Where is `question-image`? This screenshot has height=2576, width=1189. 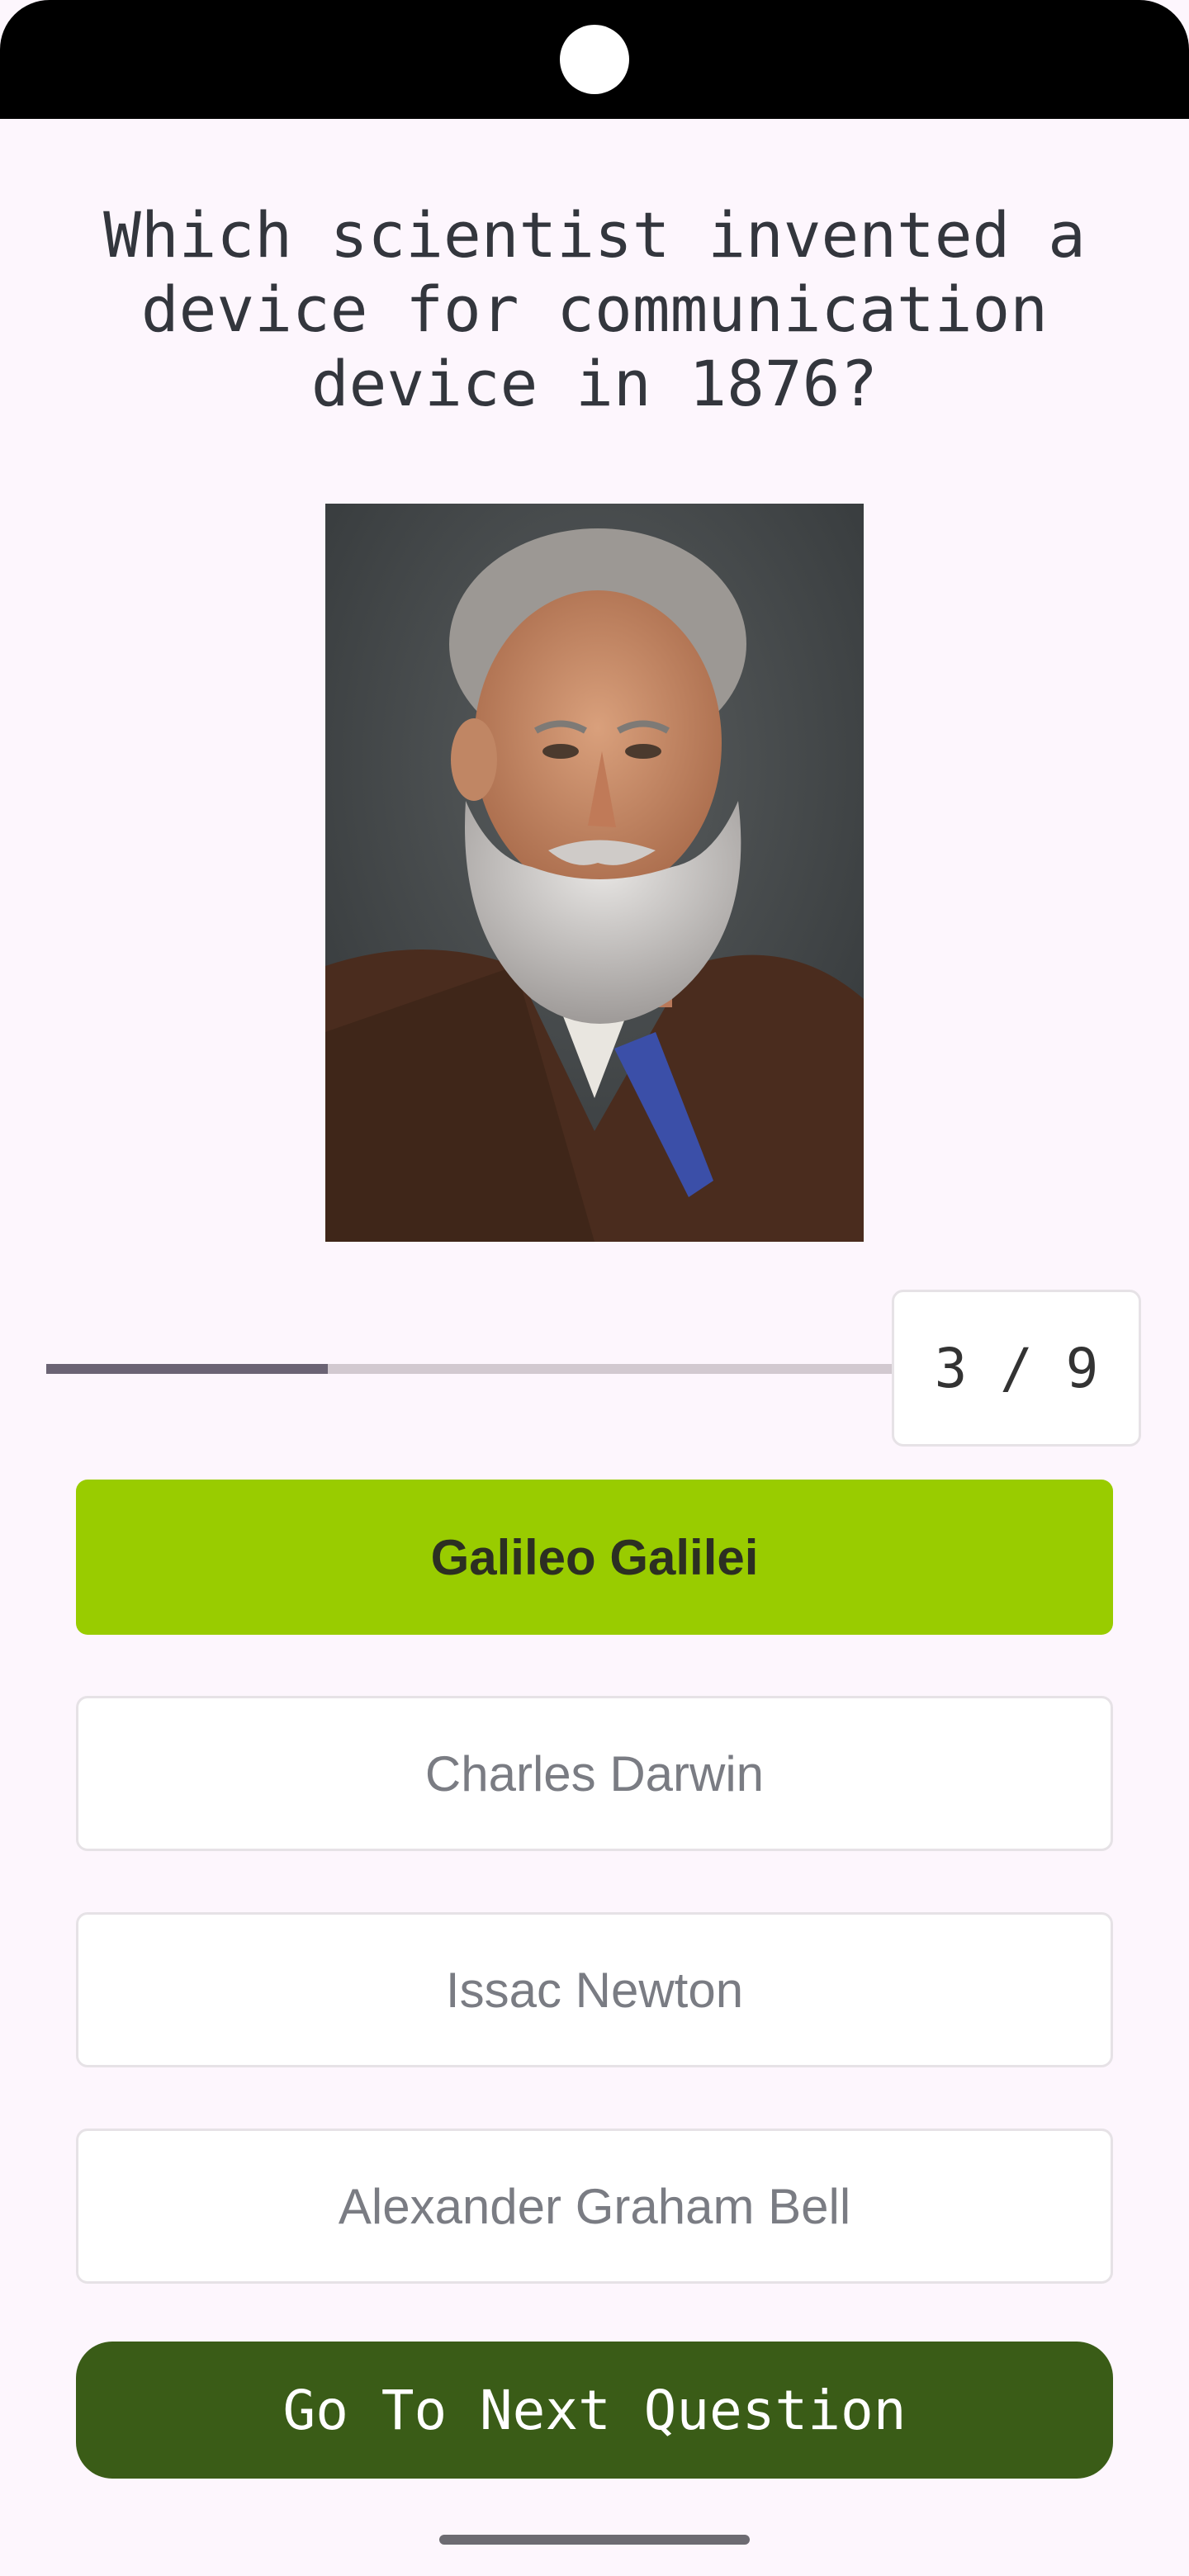 question-image is located at coordinates (594, 873).